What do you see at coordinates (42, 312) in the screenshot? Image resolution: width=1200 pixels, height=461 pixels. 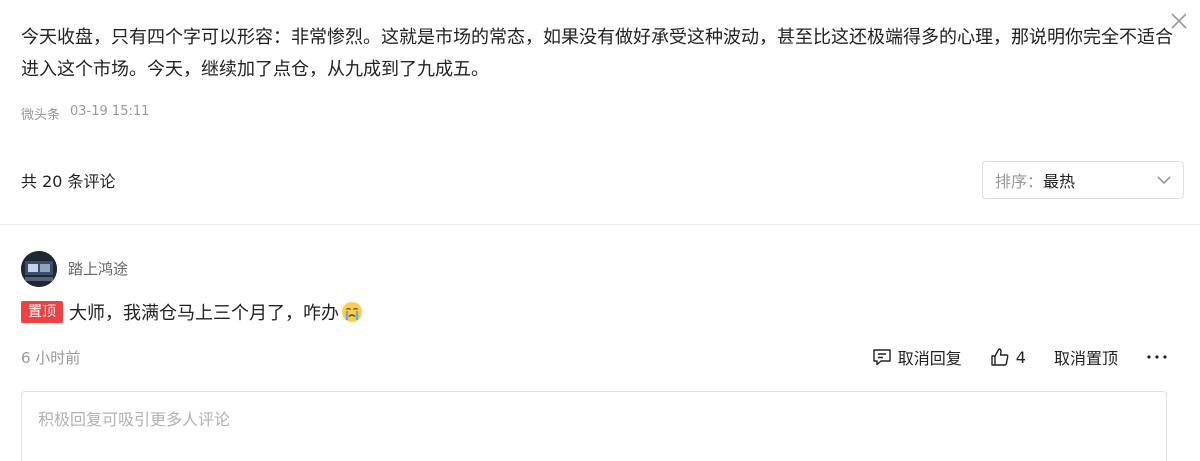 I see `pinned-badge: 置顶` at bounding box center [42, 312].